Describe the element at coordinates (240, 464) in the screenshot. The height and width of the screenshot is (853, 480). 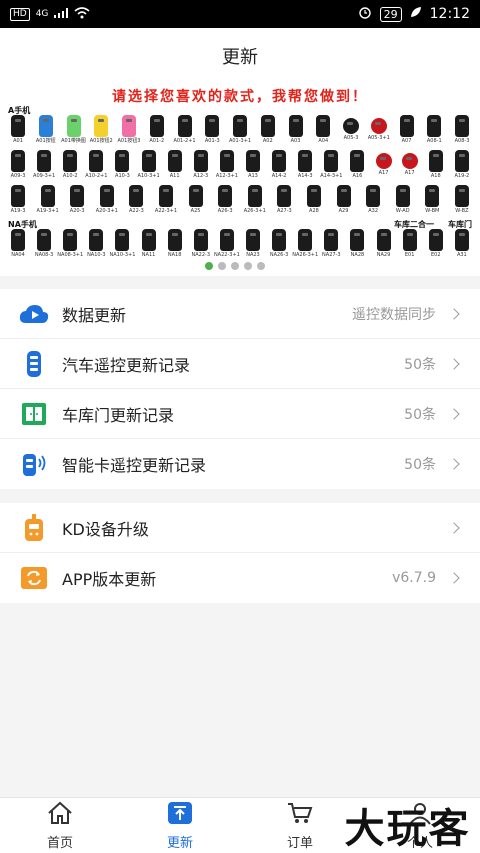
I see `list-item-smart-card-records: 智能卡遥控更新记录 50条` at that location.